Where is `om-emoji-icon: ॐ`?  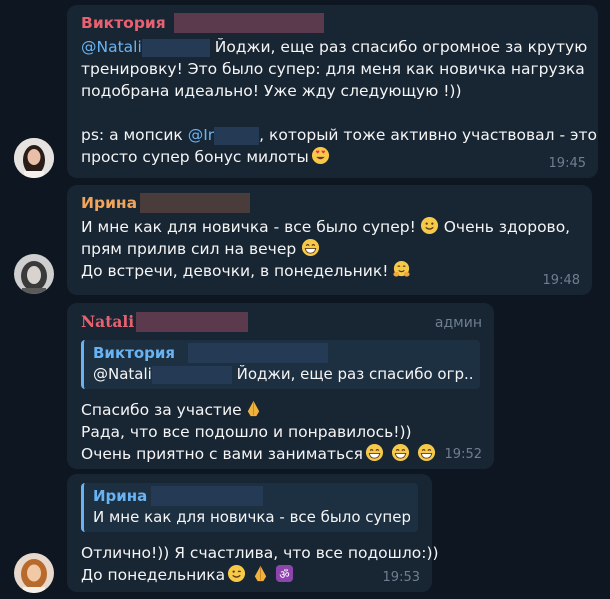
om-emoji-icon: ॐ is located at coordinates (285, 573).